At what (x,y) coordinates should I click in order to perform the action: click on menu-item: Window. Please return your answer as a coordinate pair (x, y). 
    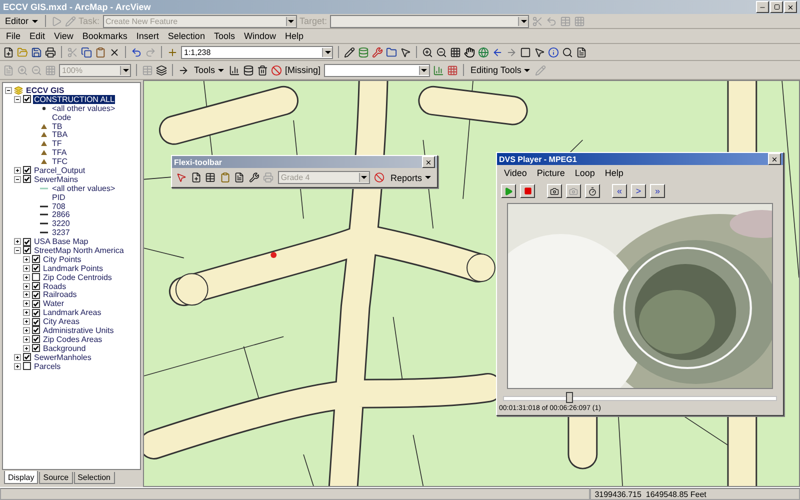
    Looking at the image, I should click on (259, 36).